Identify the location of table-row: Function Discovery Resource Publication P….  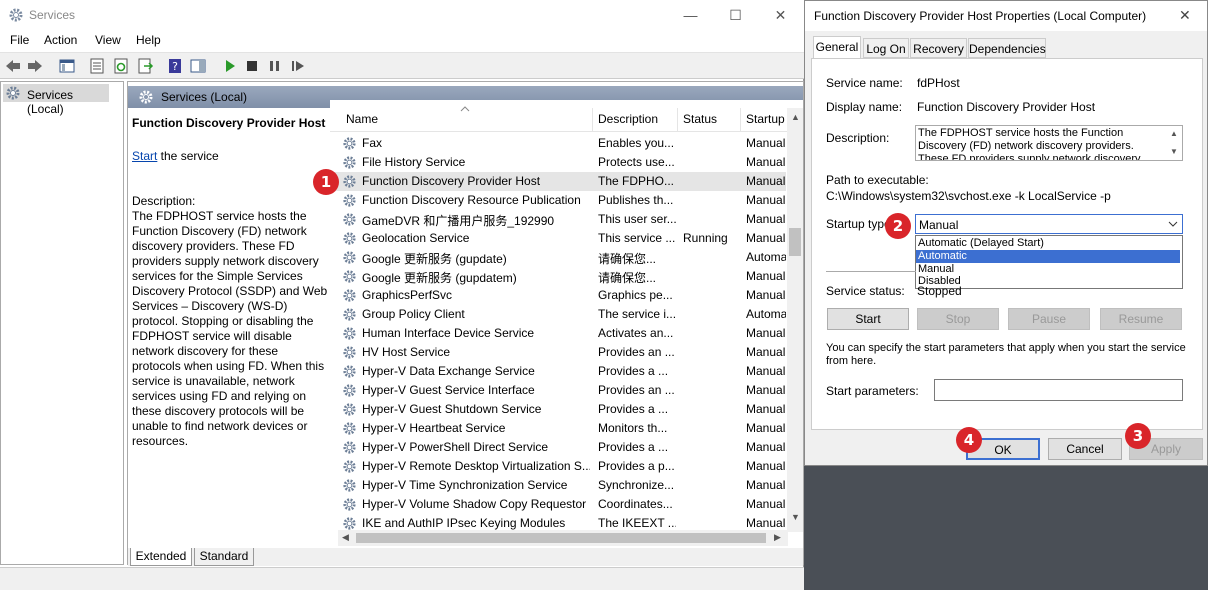
(558, 200).